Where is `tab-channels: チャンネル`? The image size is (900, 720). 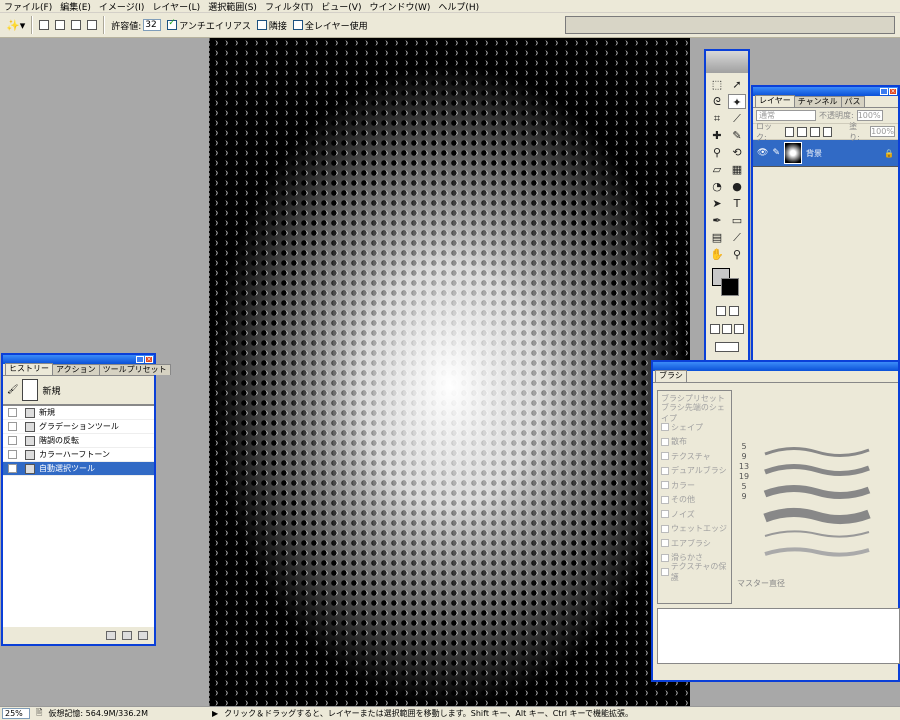 tab-channels: チャンネル is located at coordinates (817, 101).